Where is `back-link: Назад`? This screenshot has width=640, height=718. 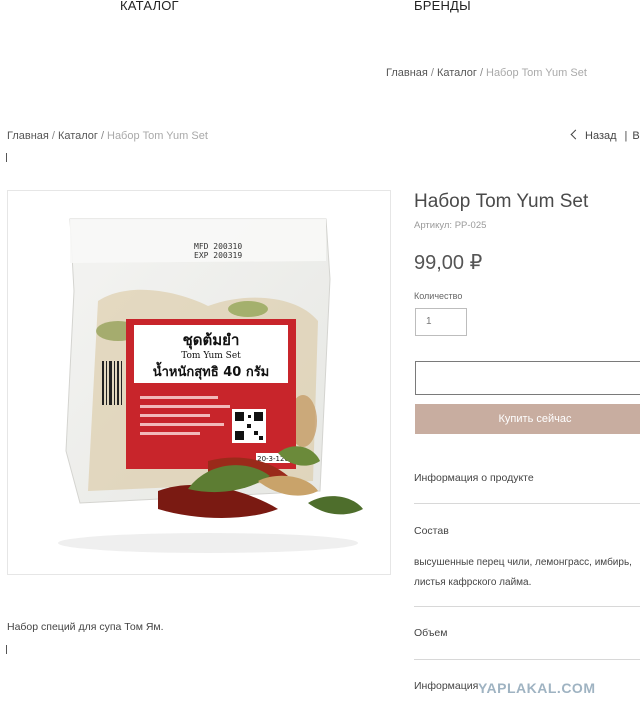
back-link: Назад is located at coordinates (593, 135).